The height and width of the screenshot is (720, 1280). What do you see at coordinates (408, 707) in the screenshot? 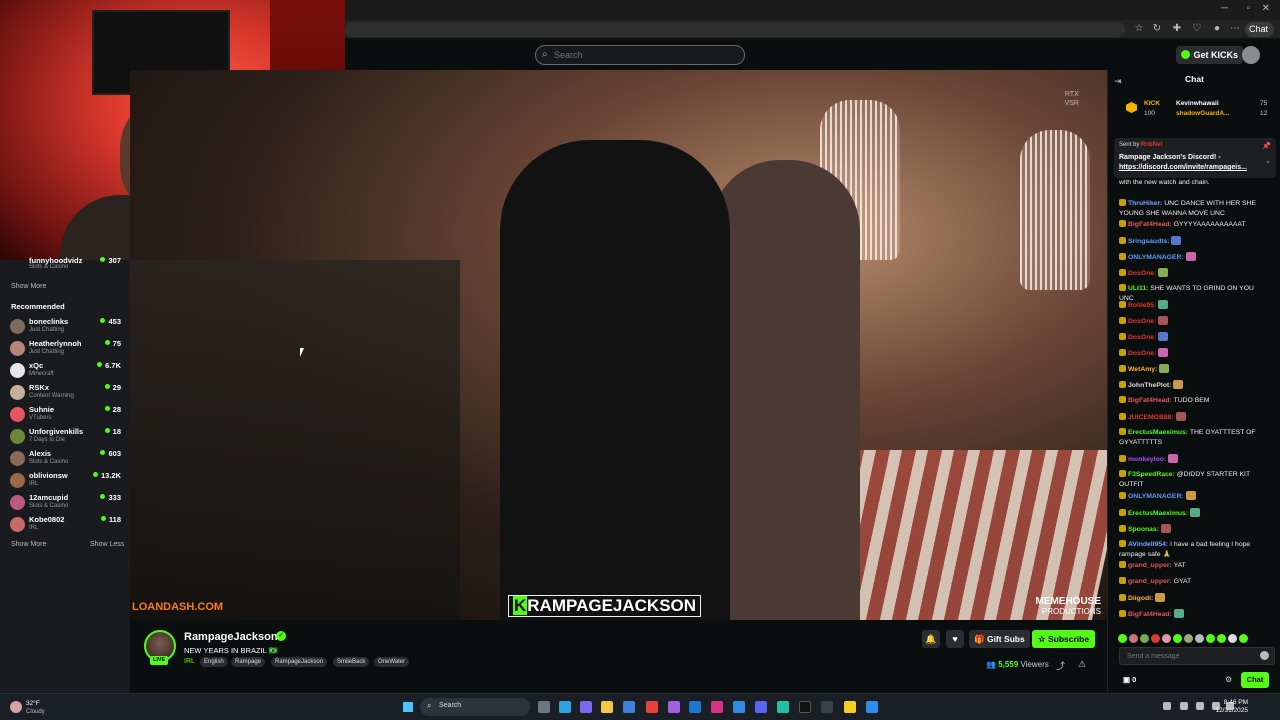
I see `windows-start-icon` at bounding box center [408, 707].